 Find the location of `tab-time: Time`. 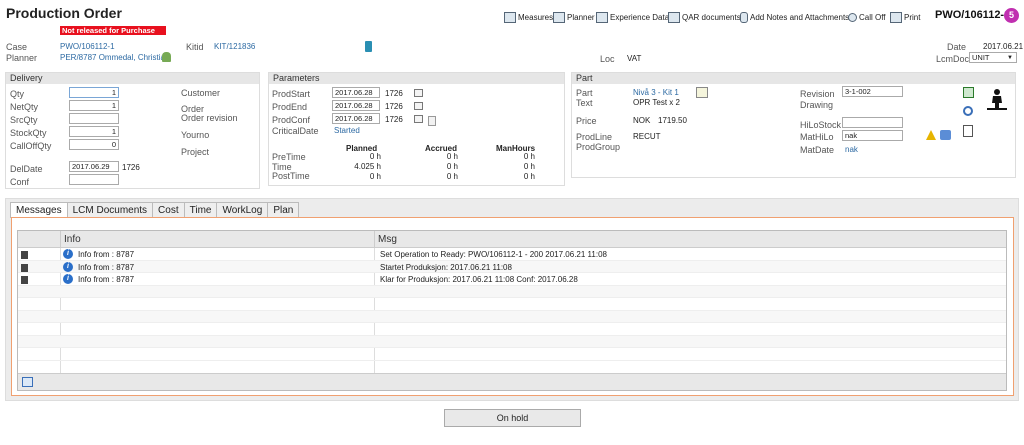

tab-time: Time is located at coordinates (200, 209).